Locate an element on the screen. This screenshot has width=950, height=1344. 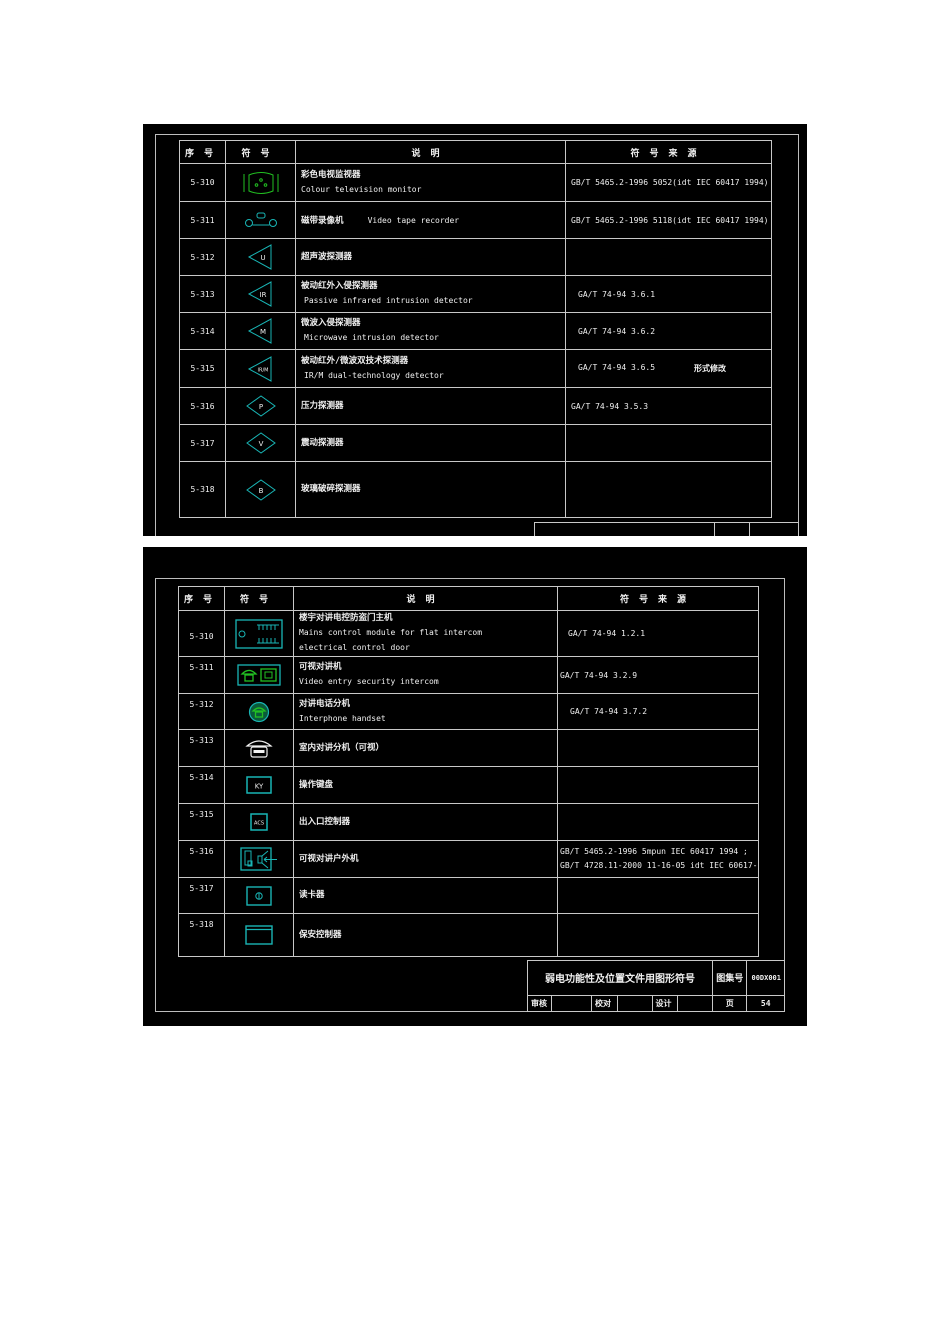
page-label: 页 is located at coordinates (730, 1003).